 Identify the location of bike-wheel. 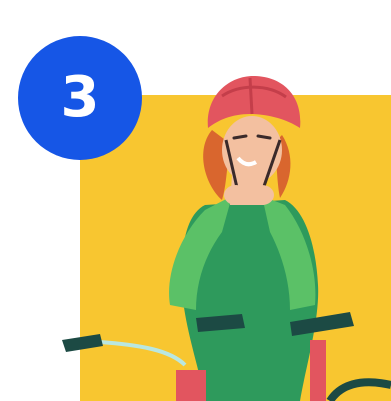
(358, 389).